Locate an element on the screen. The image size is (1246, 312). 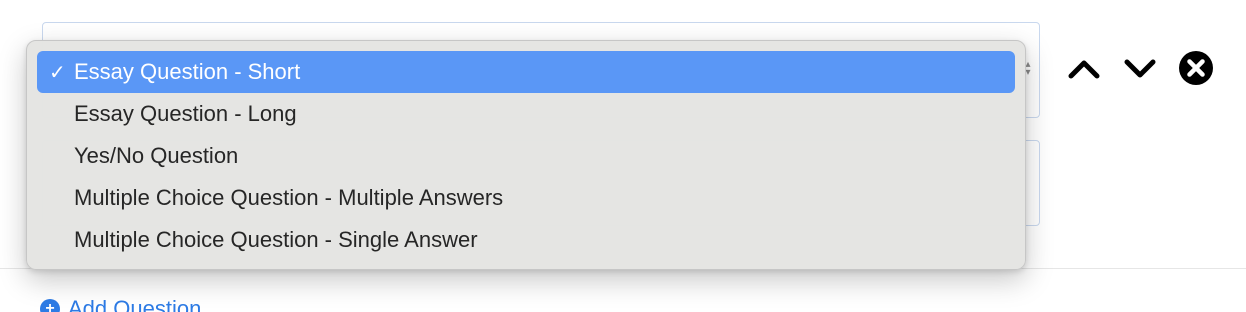
close-circle-icon is located at coordinates (1196, 68).